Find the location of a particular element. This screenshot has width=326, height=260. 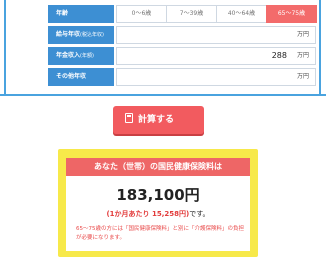

result-monthly-suffix: です。 is located at coordinates (199, 214).